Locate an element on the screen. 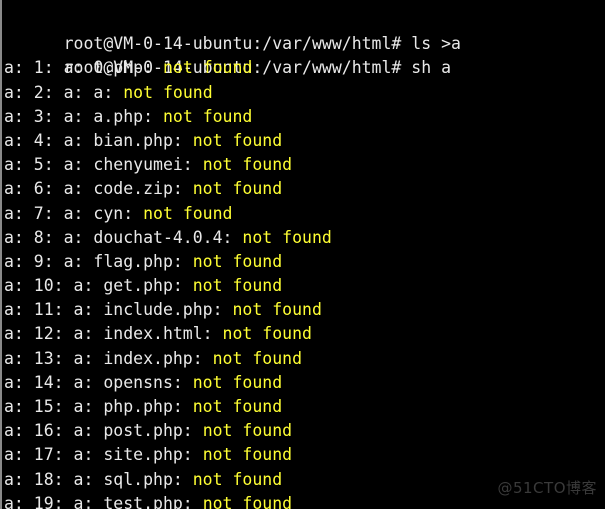  output-line: a: 14: a: opensns: not found is located at coordinates (232, 383).